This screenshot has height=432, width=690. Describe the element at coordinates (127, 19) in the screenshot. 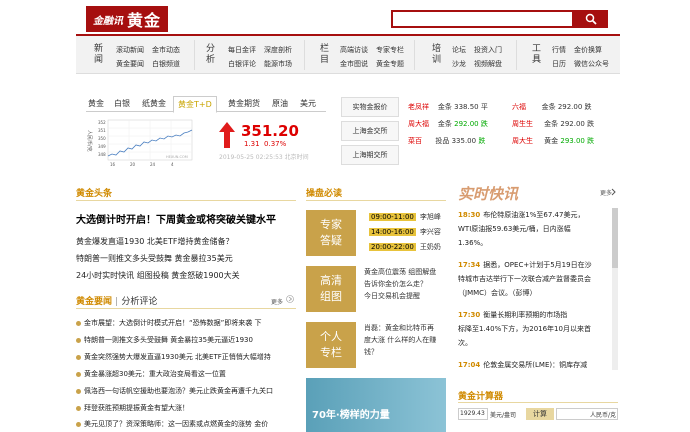

I see `site-logo: 金融讯 黄金` at that location.